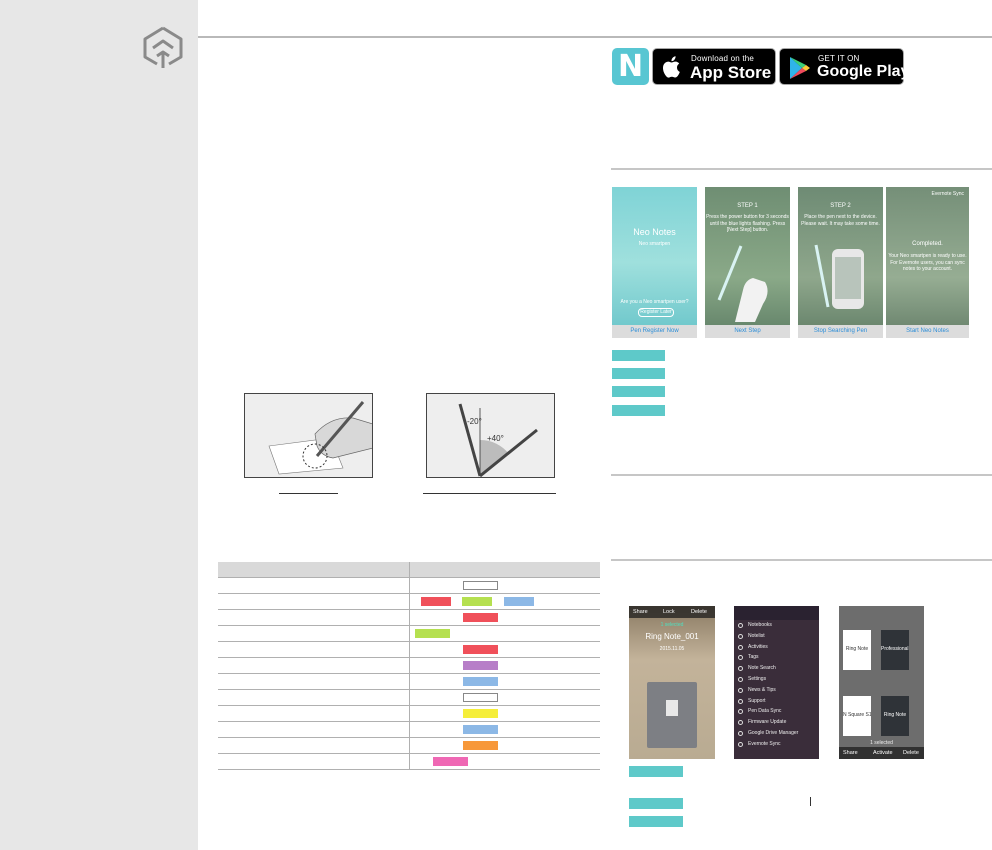  Describe the element at coordinates (762, 690) in the screenshot. I see `menu-item: News & Tips` at that location.